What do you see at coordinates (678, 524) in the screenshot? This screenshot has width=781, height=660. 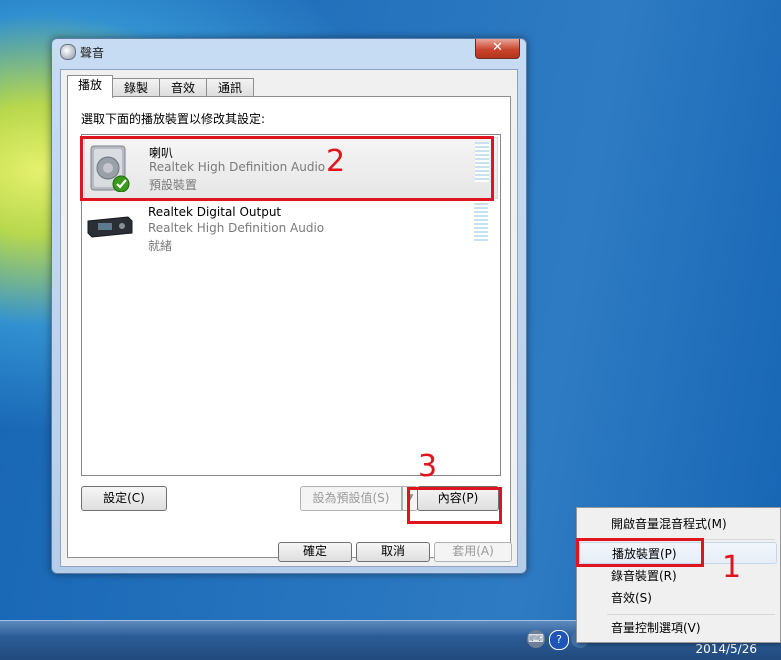 I see `menu-item-volume-mixer: 開啟音量混音程式(M)` at bounding box center [678, 524].